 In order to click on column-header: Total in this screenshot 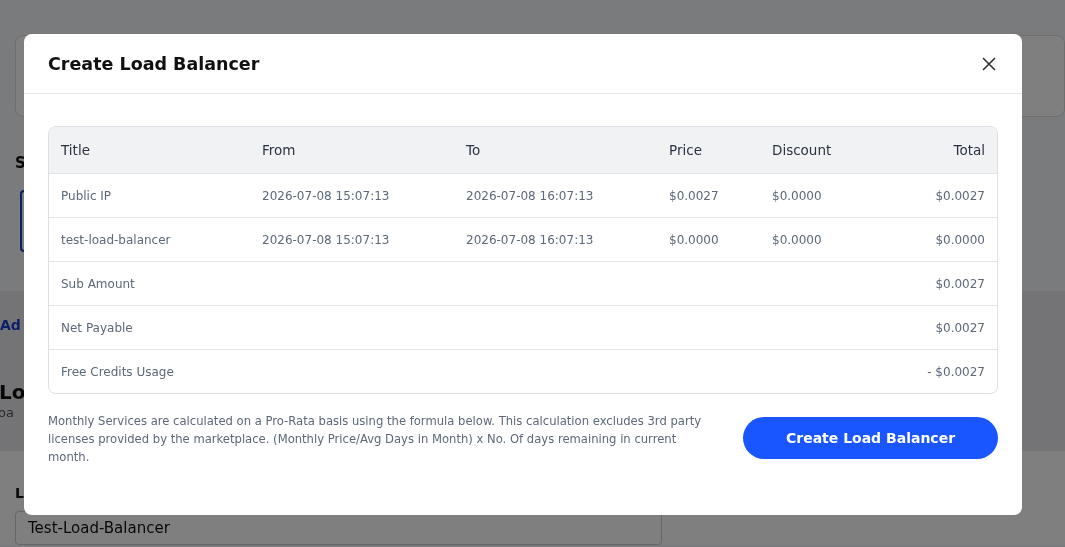, I will do `click(968, 150)`.